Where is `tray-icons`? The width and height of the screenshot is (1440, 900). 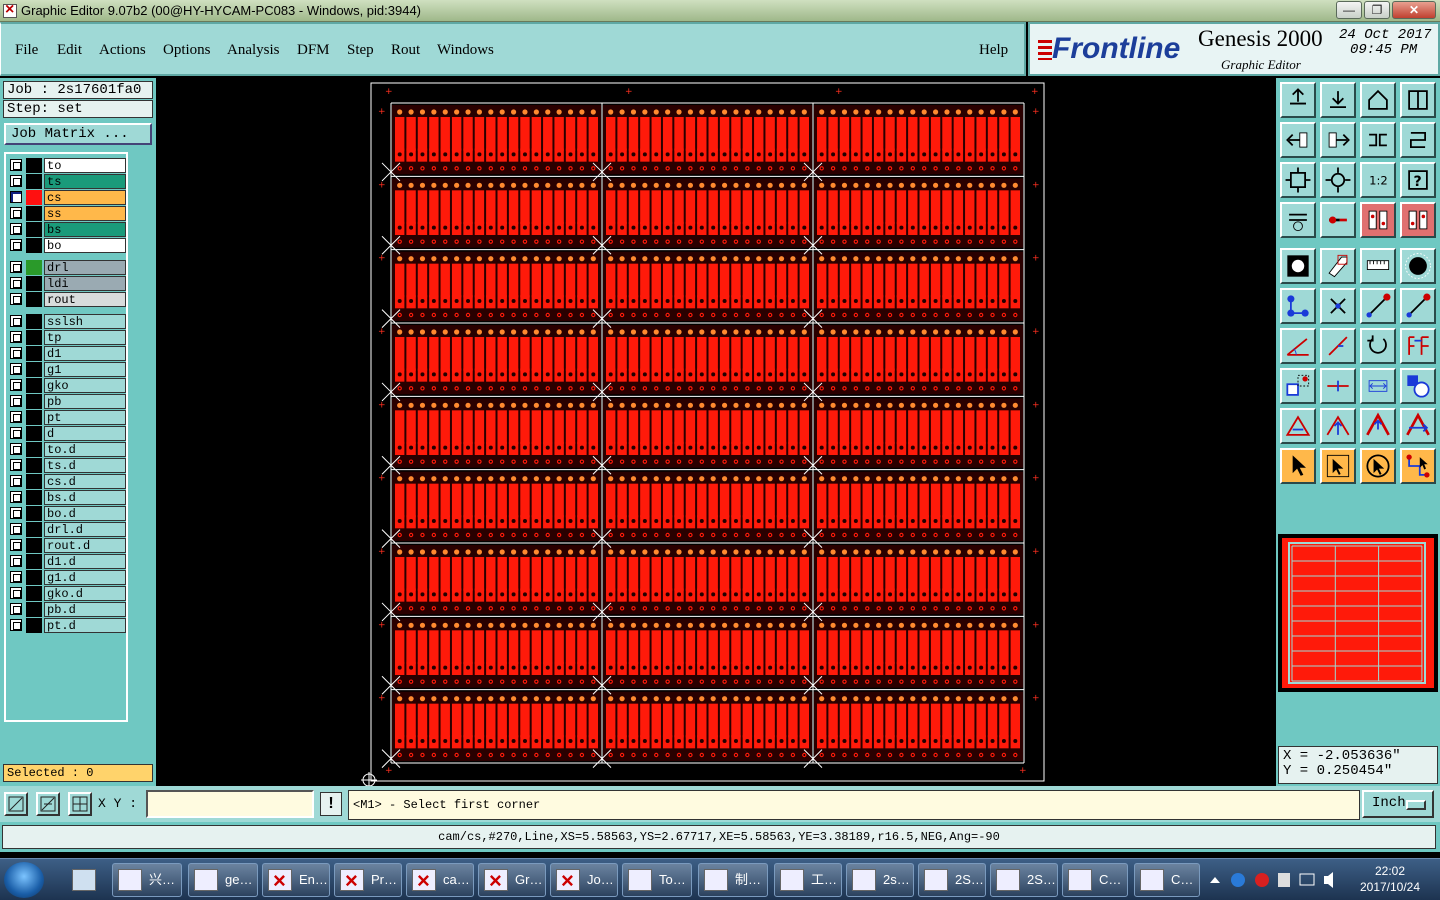 tray-icons is located at coordinates (1273, 880).